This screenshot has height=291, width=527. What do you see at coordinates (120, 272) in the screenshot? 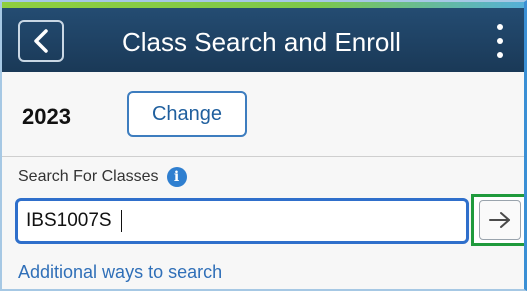
I see `additional-ways-to-search-link: Additional ways to search` at bounding box center [120, 272].